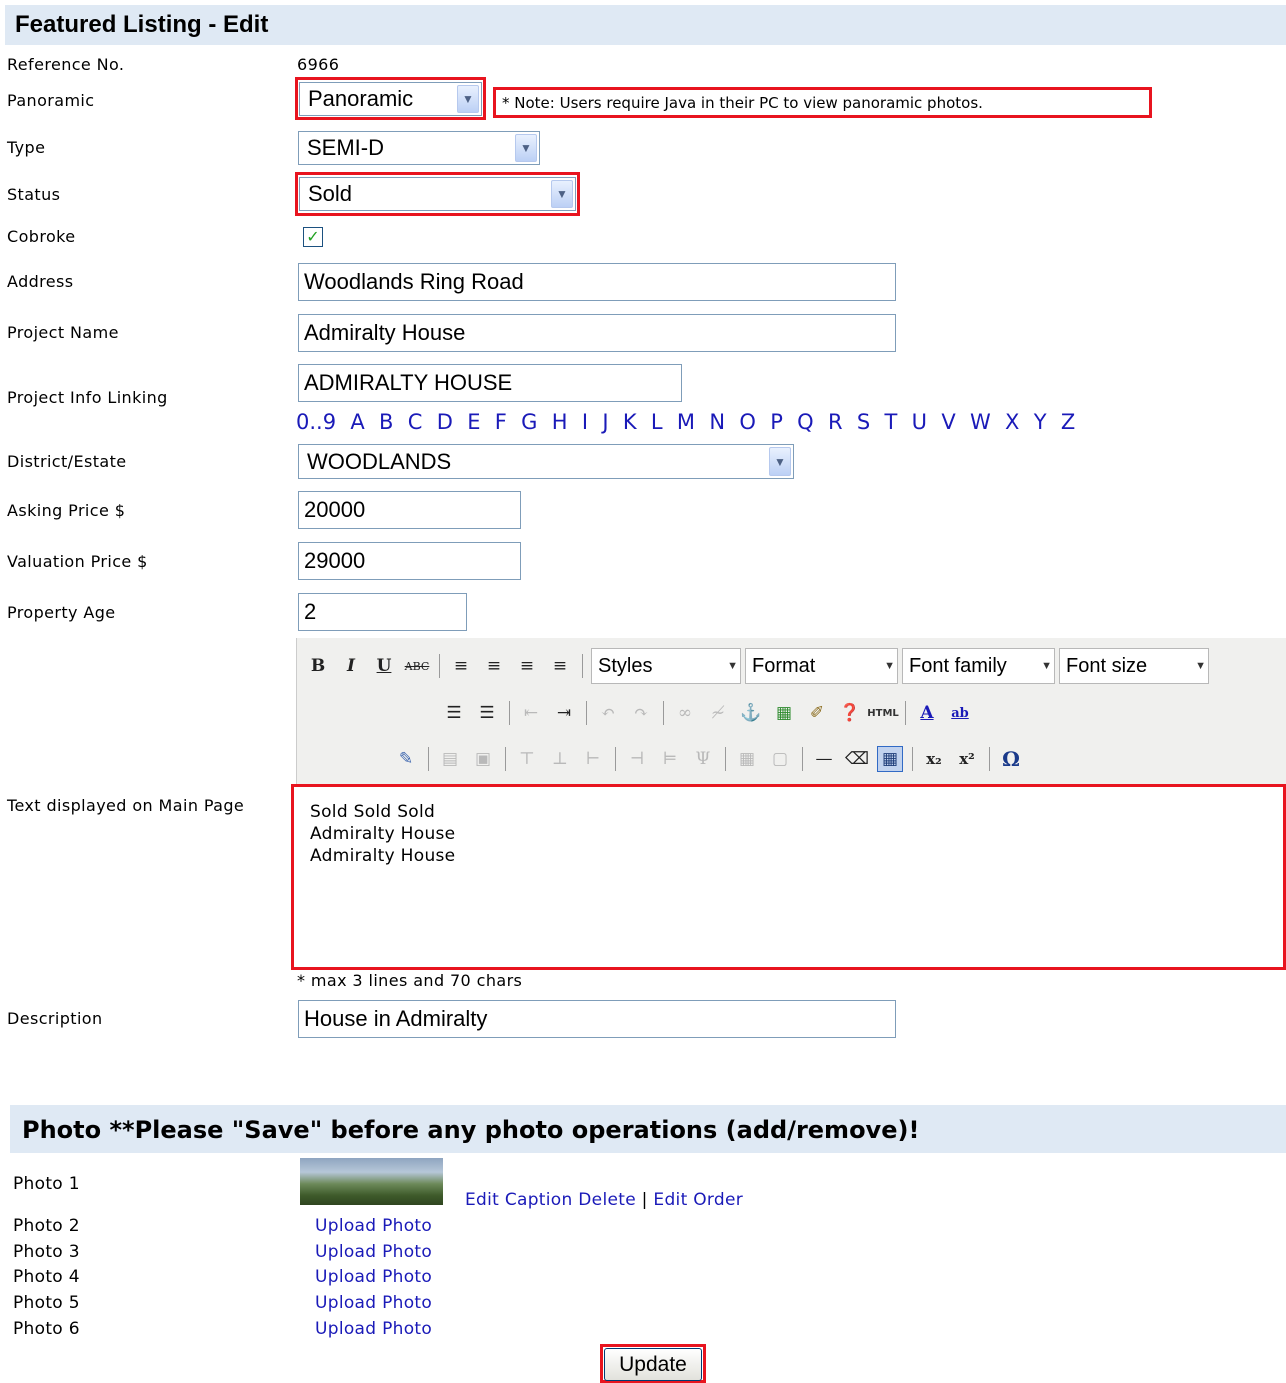 The width and height of the screenshot is (1286, 1383). Describe the element at coordinates (776, 422) in the screenshot. I see `alphabet-link: P` at that location.